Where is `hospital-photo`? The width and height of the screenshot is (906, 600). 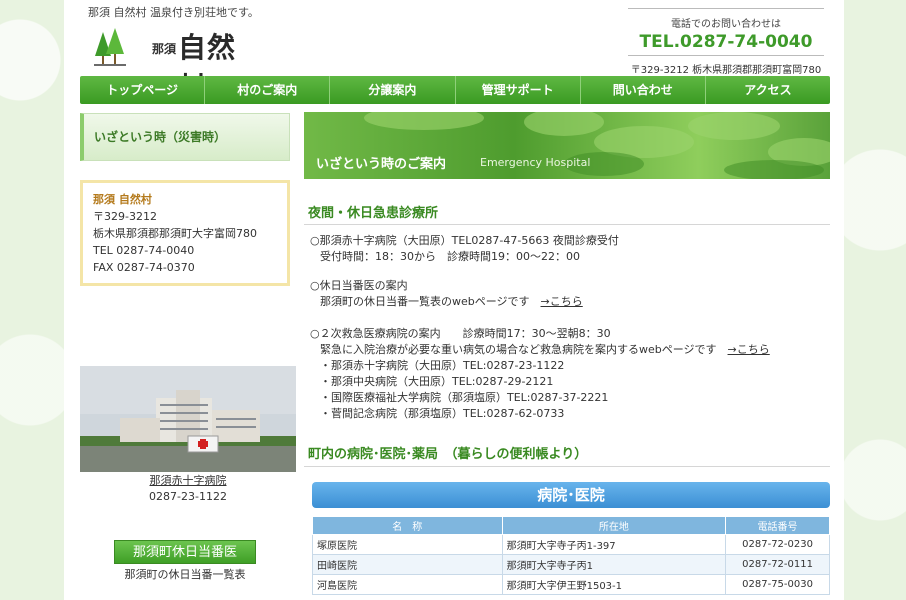 hospital-photo is located at coordinates (188, 419).